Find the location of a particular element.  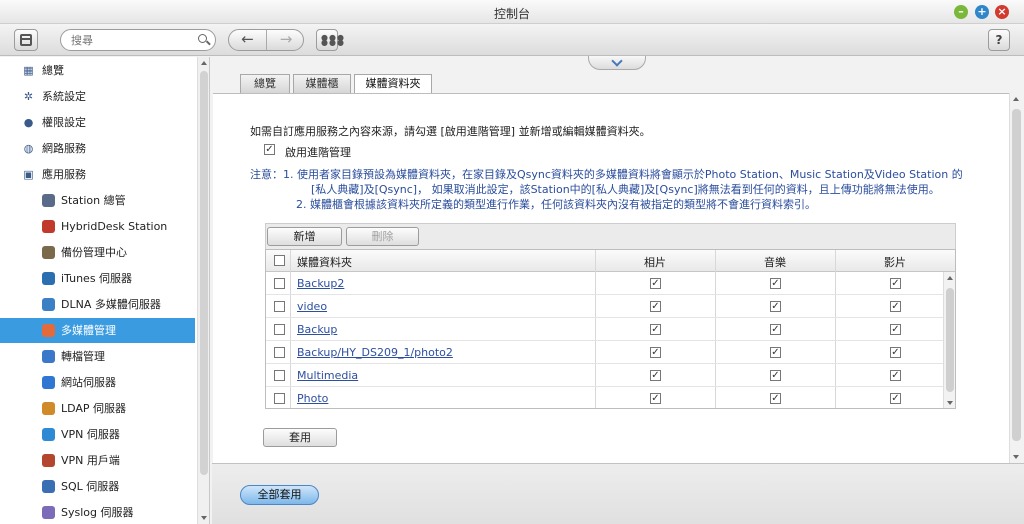

chevron-down-icon is located at coordinates (617, 61).